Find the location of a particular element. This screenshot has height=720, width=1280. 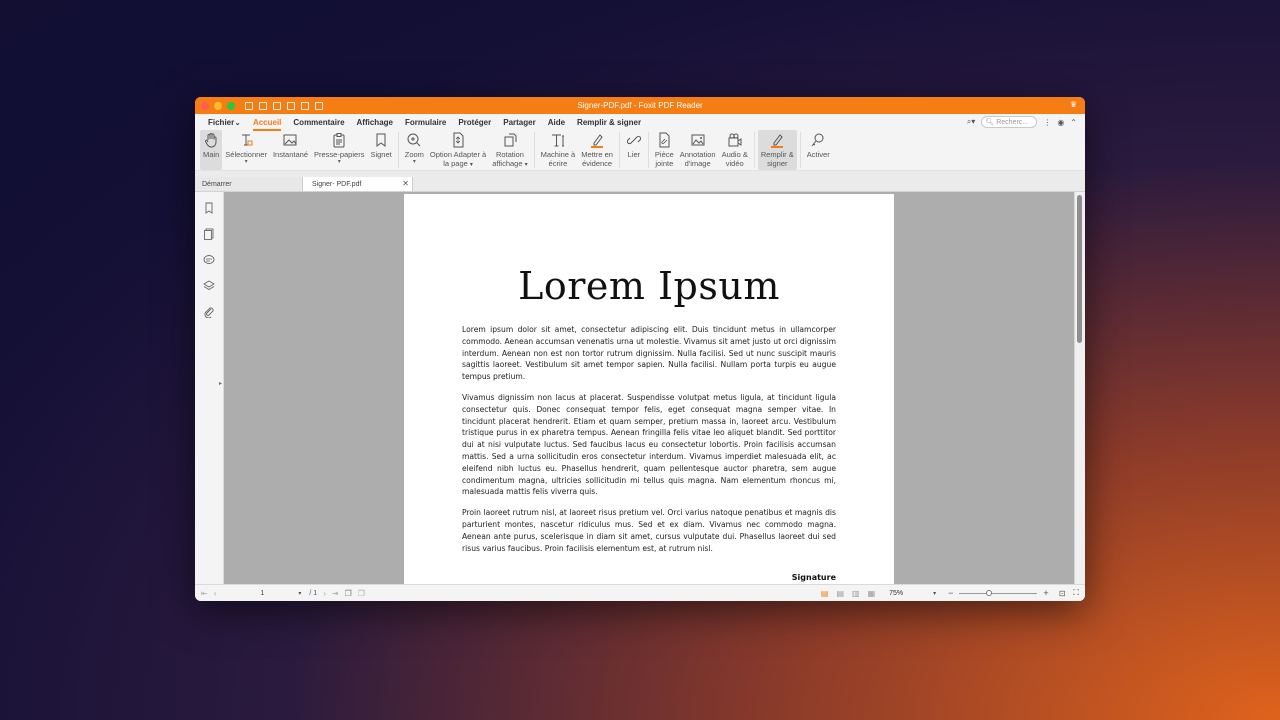

rotate-view-button: Rotation affichage ▾ is located at coordinates (509, 150).